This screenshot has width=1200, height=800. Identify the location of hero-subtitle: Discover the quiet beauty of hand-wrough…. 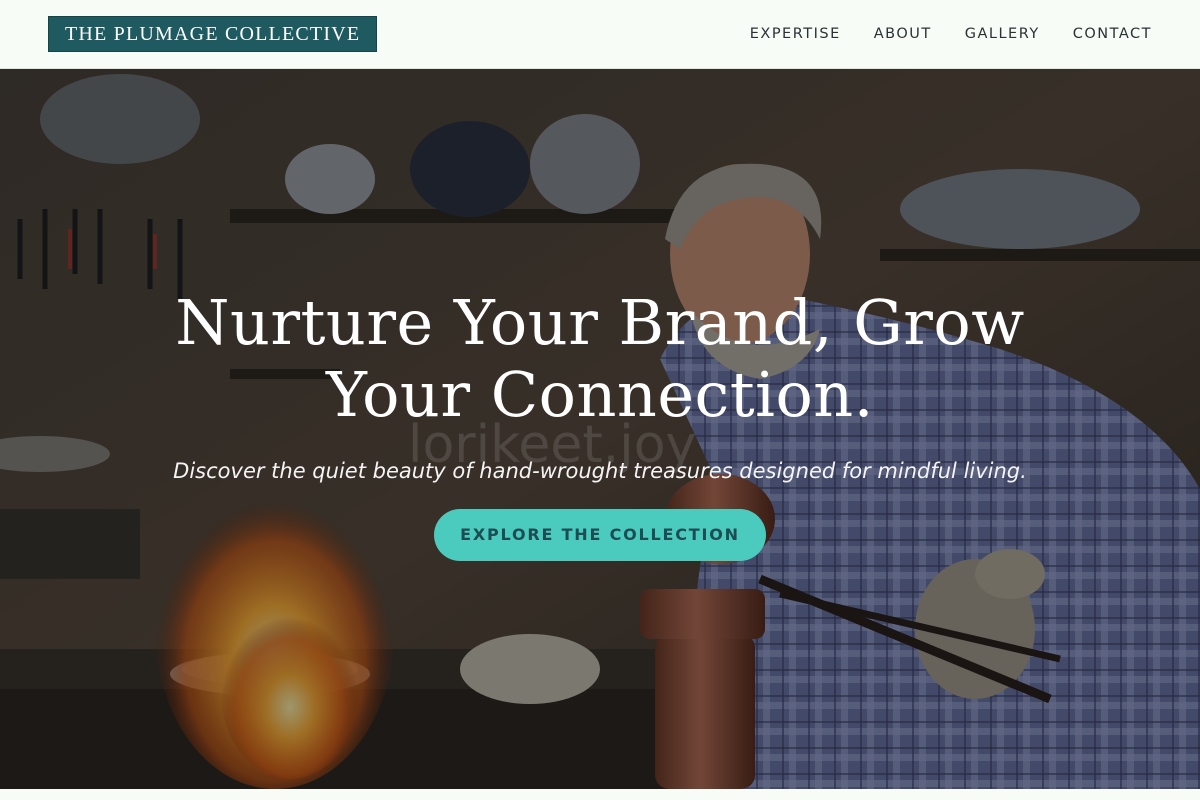
(600, 471).